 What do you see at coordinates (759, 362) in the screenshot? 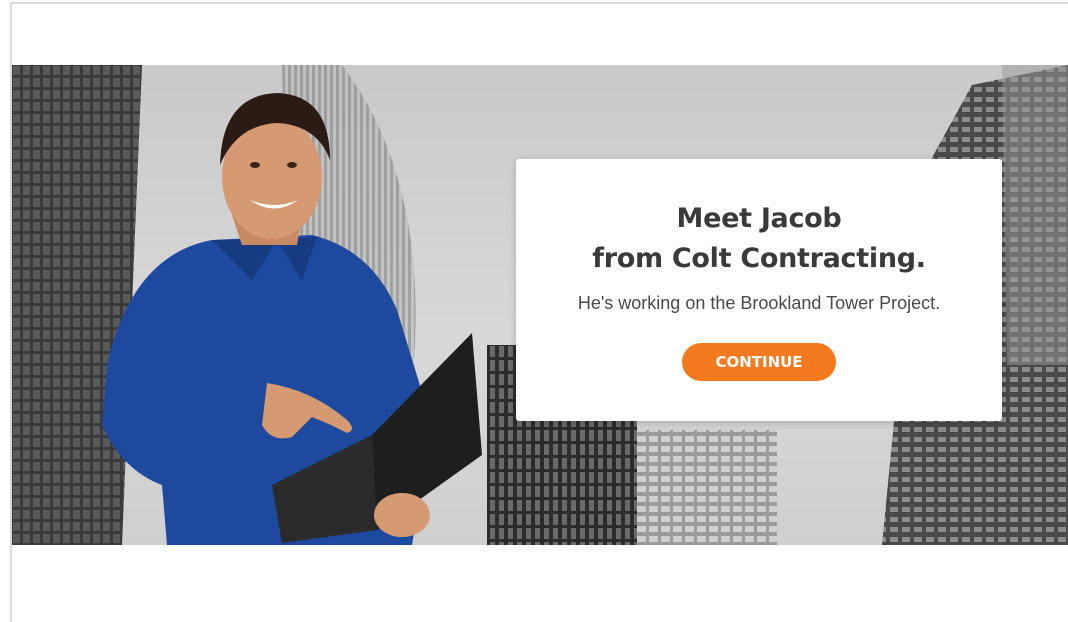
I see `continue-button: CONTINUE` at bounding box center [759, 362].